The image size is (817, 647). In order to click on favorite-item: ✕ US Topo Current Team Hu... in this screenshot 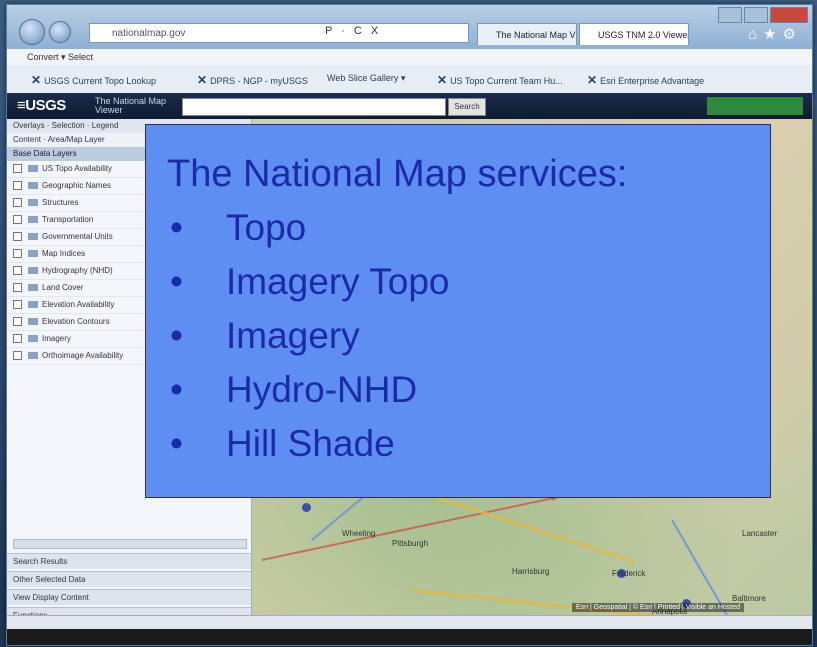, I will do `click(500, 80)`.